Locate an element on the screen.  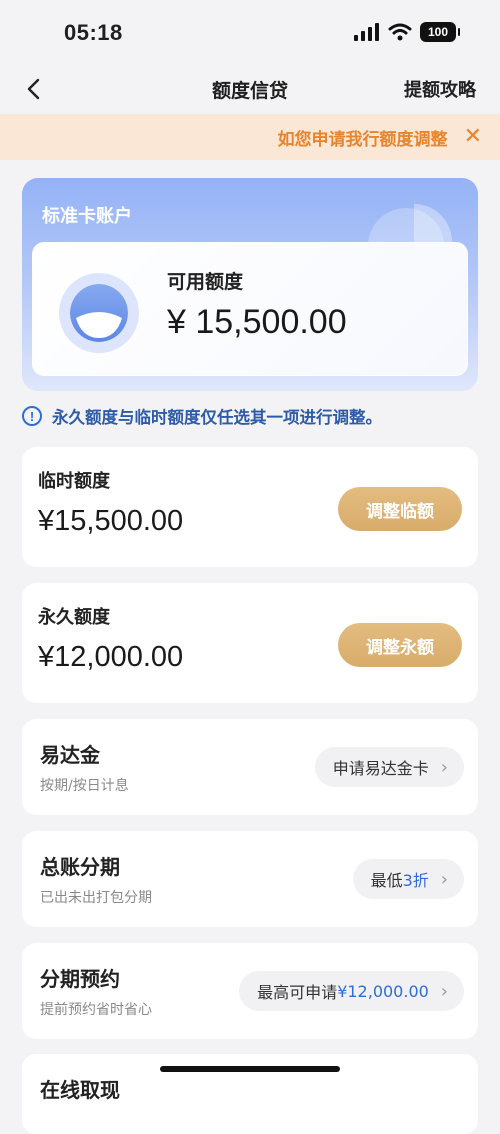
available-limit-label: 可用额度 is located at coordinates (205, 282).